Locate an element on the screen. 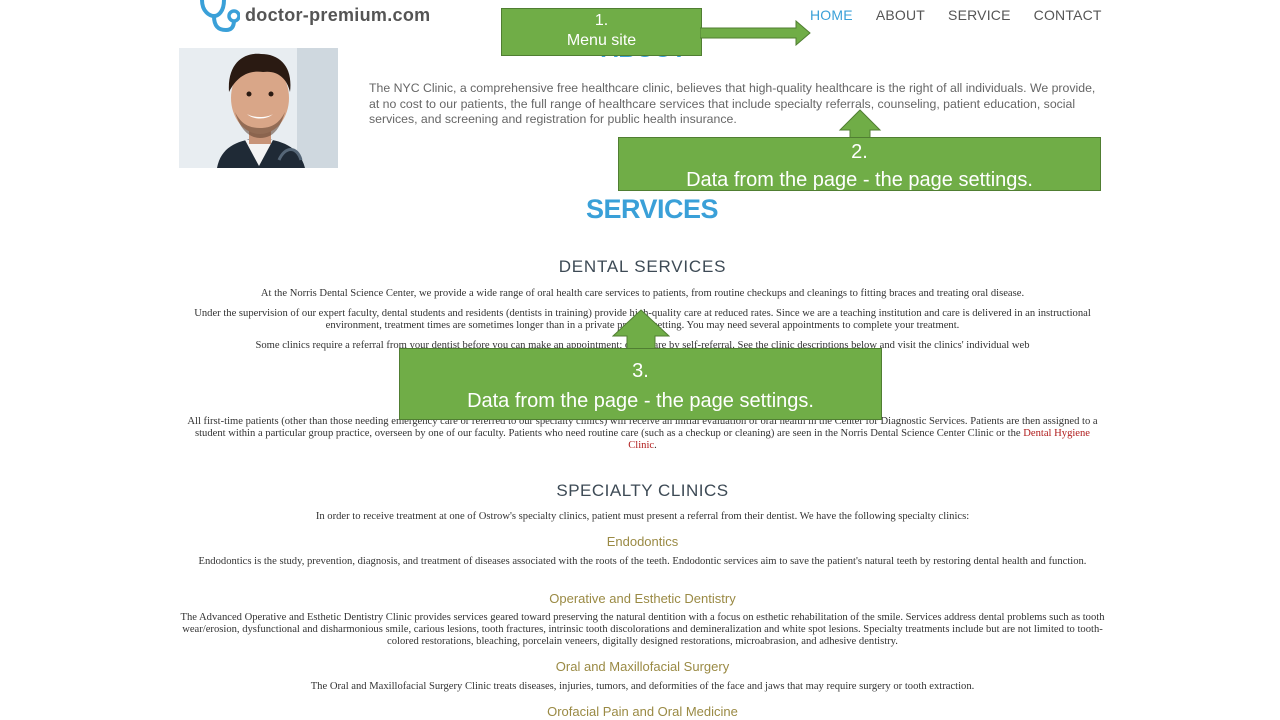 This screenshot has width=1280, height=720. callout-2-text: Data from the page - the page settings. is located at coordinates (859, 180).